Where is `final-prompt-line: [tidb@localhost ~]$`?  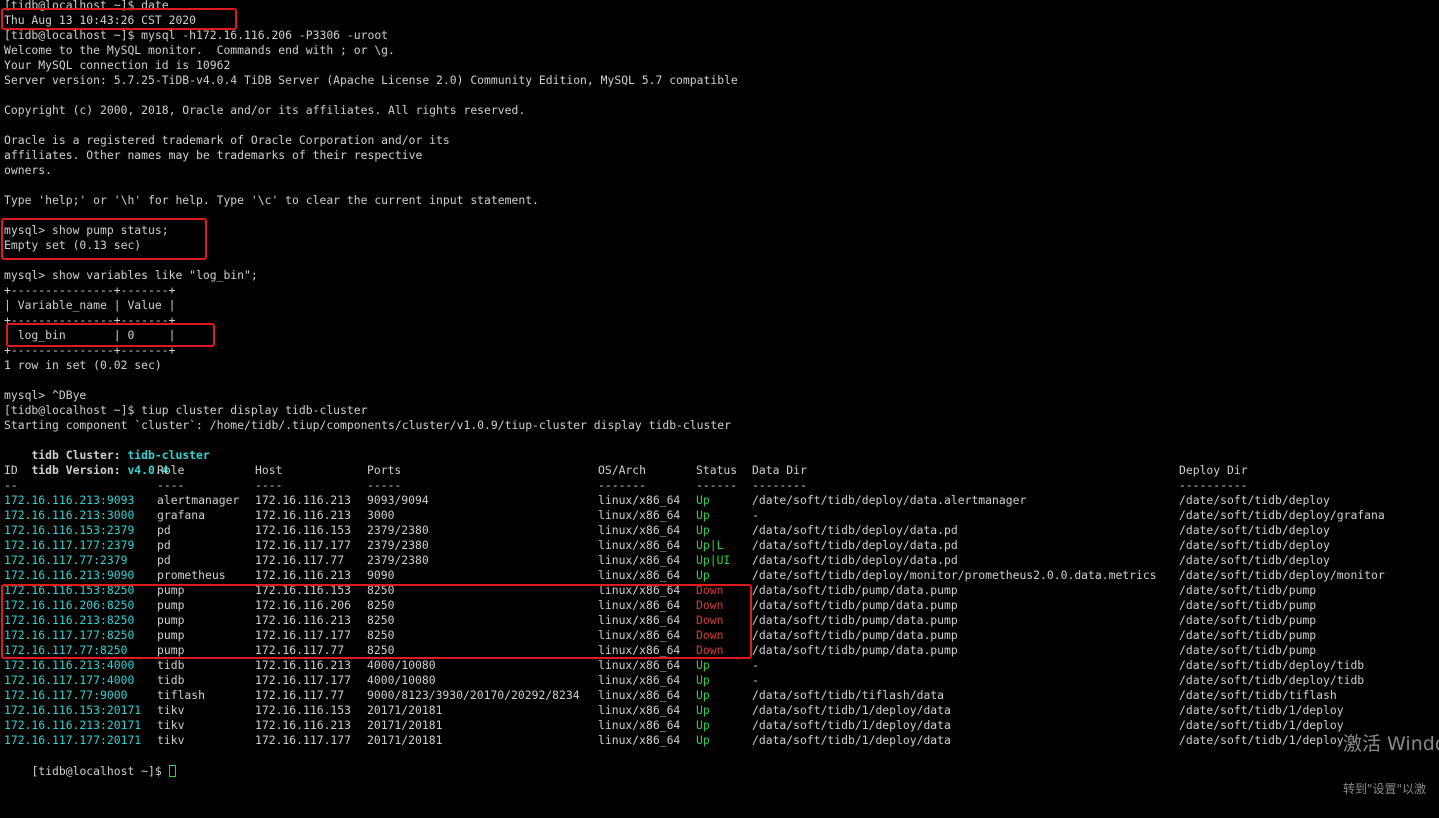
final-prompt-line: [tidb@localhost ~]$ is located at coordinates (90, 763).